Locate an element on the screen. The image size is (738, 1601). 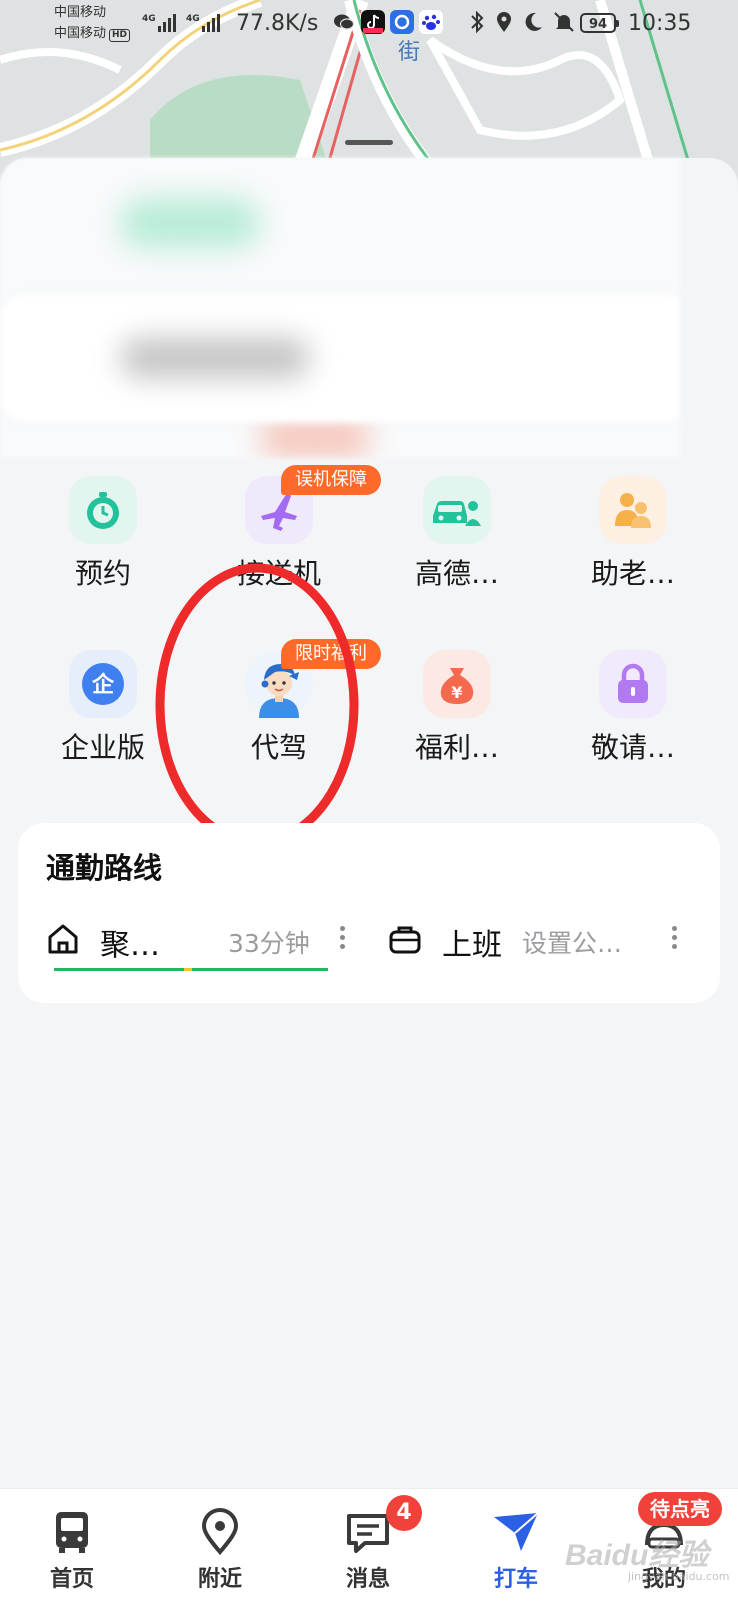
nav-taxi: 打车 is located at coordinates (516, 1550).